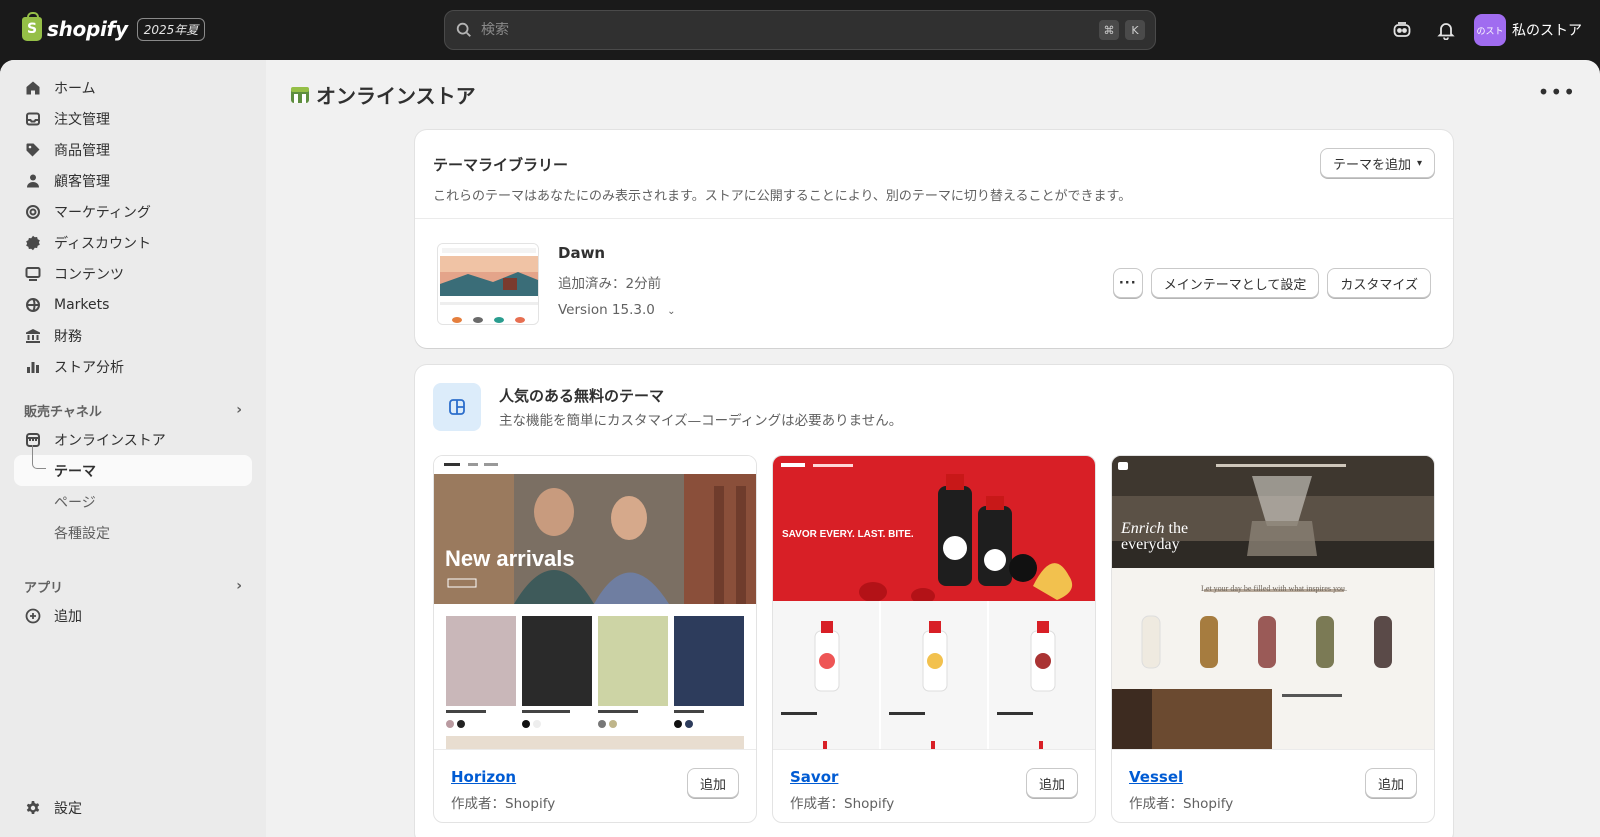  Describe the element at coordinates (1181, 804) in the screenshot. I see `vessel-author: 作成者：Shopify` at that location.